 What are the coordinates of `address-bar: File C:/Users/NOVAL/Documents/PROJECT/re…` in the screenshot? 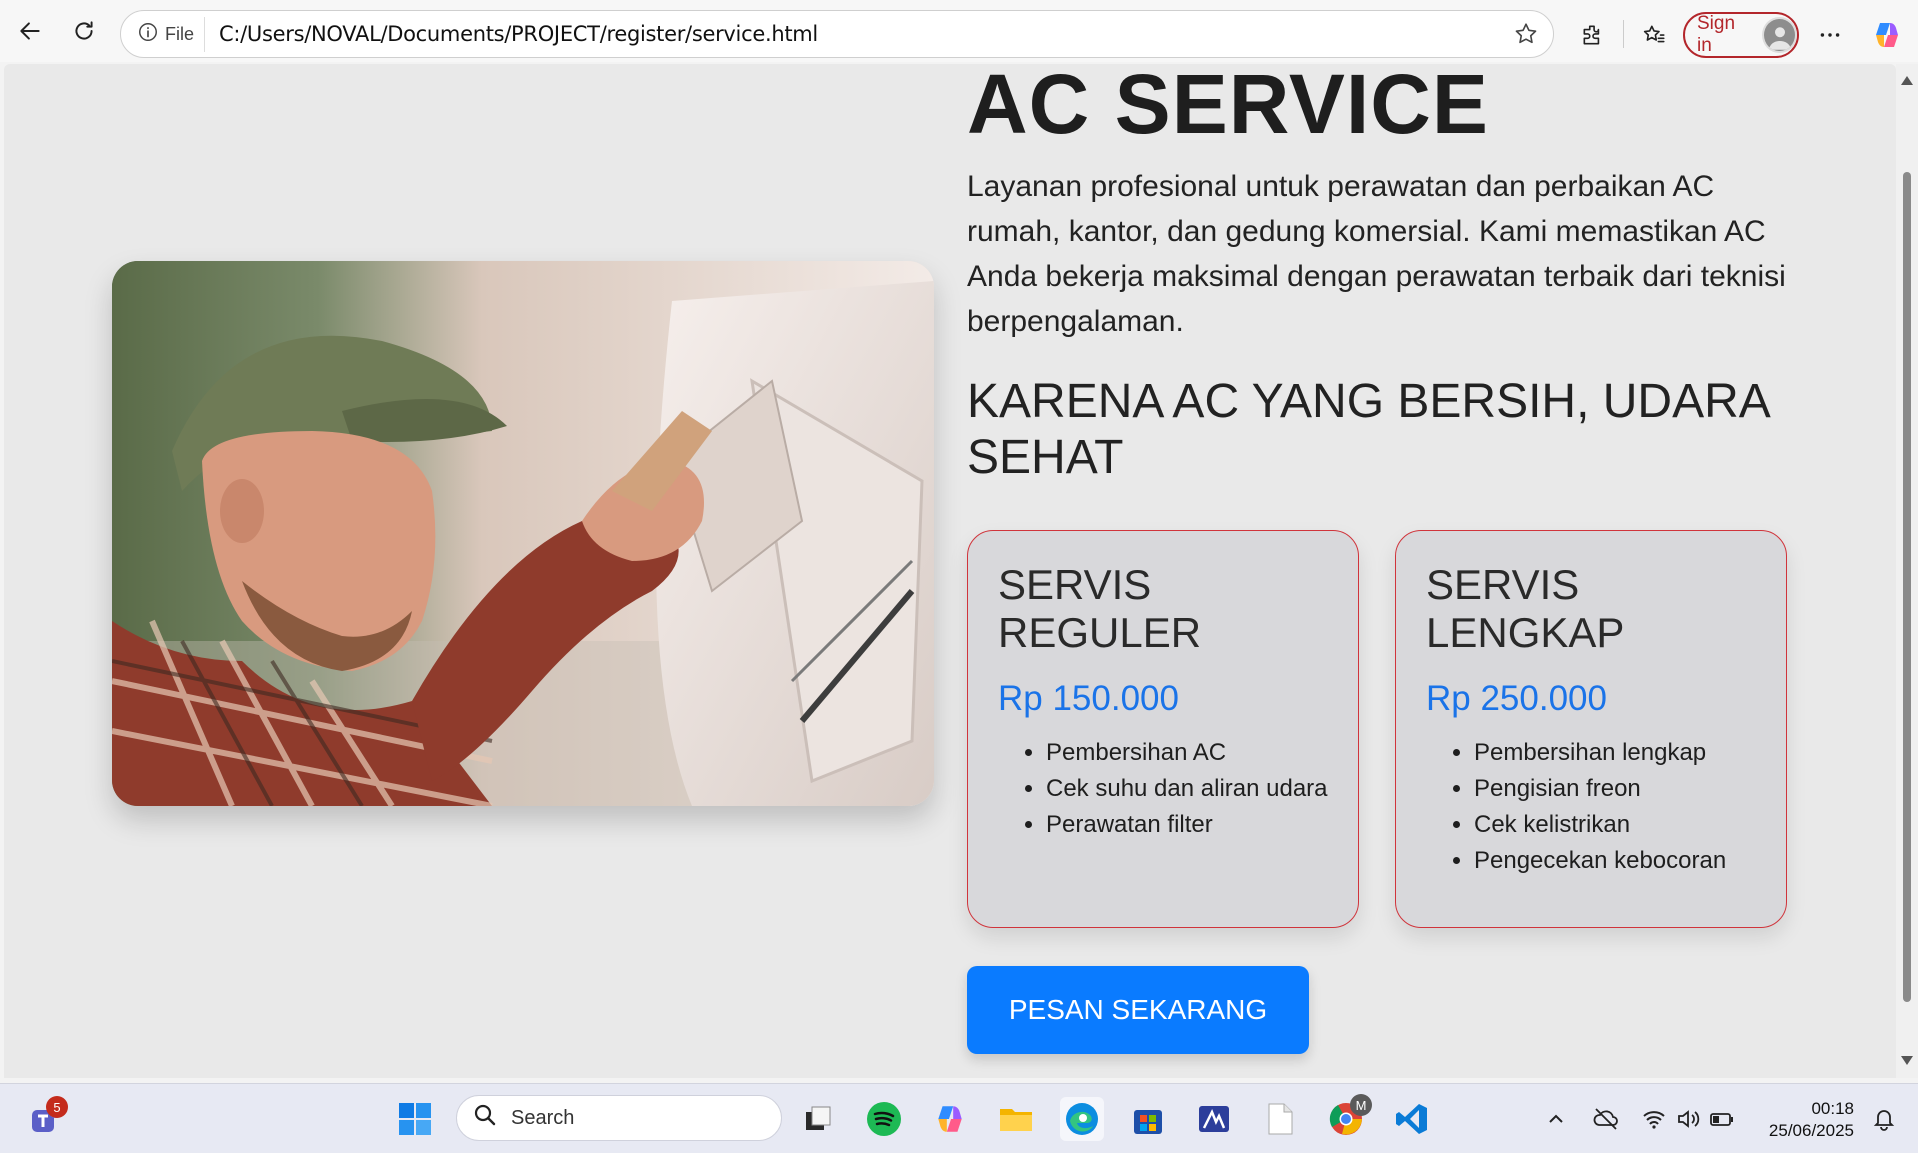 It's located at (837, 34).